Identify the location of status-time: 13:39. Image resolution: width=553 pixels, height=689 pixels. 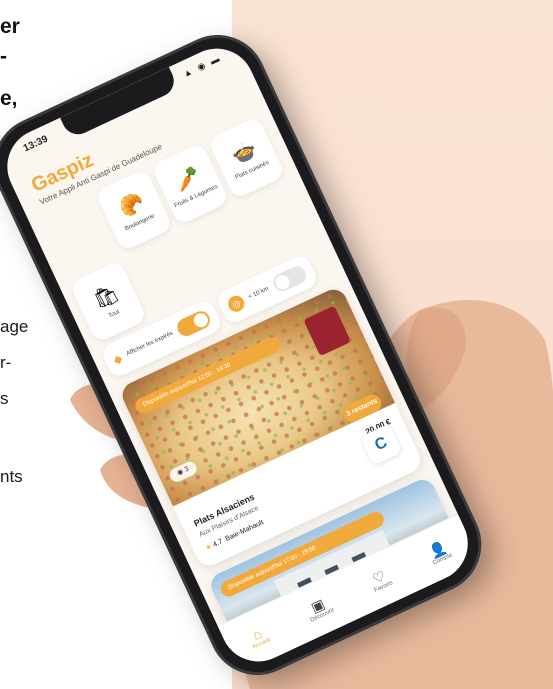
(35, 144).